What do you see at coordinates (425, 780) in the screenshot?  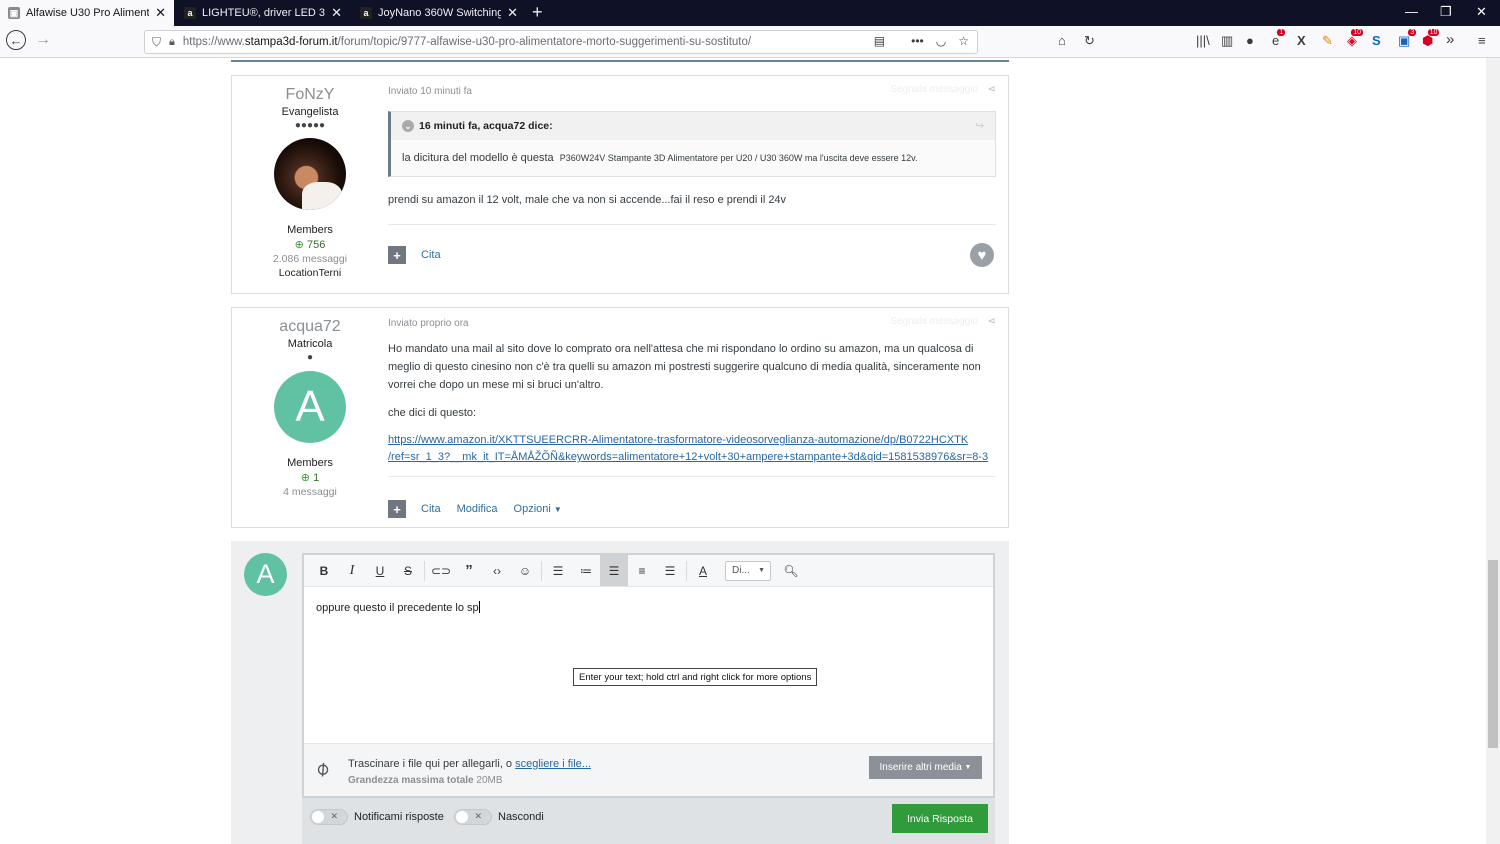 I see `max-size: Grandezza massima totale 20MB` at bounding box center [425, 780].